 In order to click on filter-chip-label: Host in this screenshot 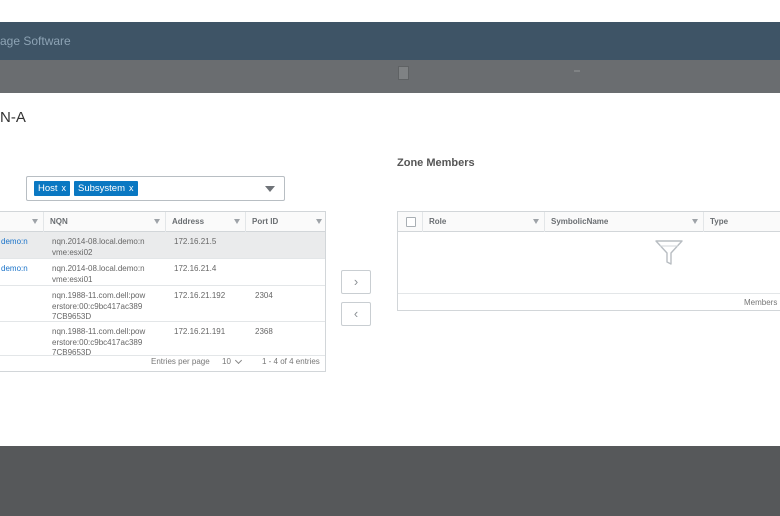, I will do `click(48, 188)`.